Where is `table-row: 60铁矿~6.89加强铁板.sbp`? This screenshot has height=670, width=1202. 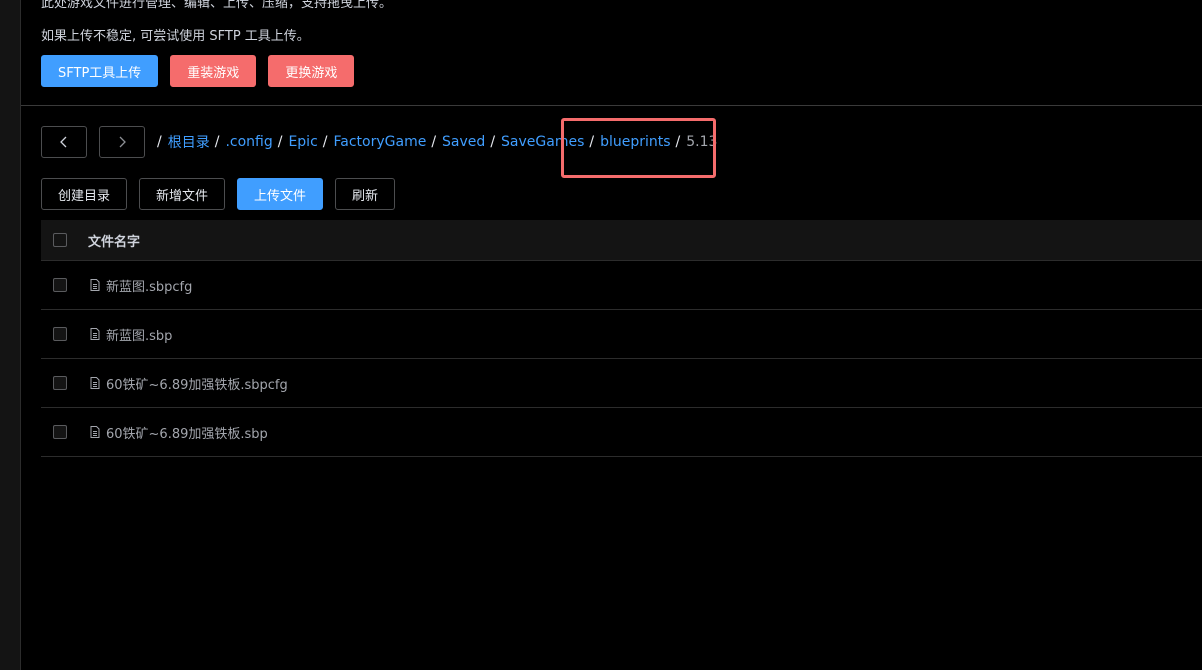
table-row: 60铁矿~6.89加强铁板.sbp is located at coordinates (621, 432).